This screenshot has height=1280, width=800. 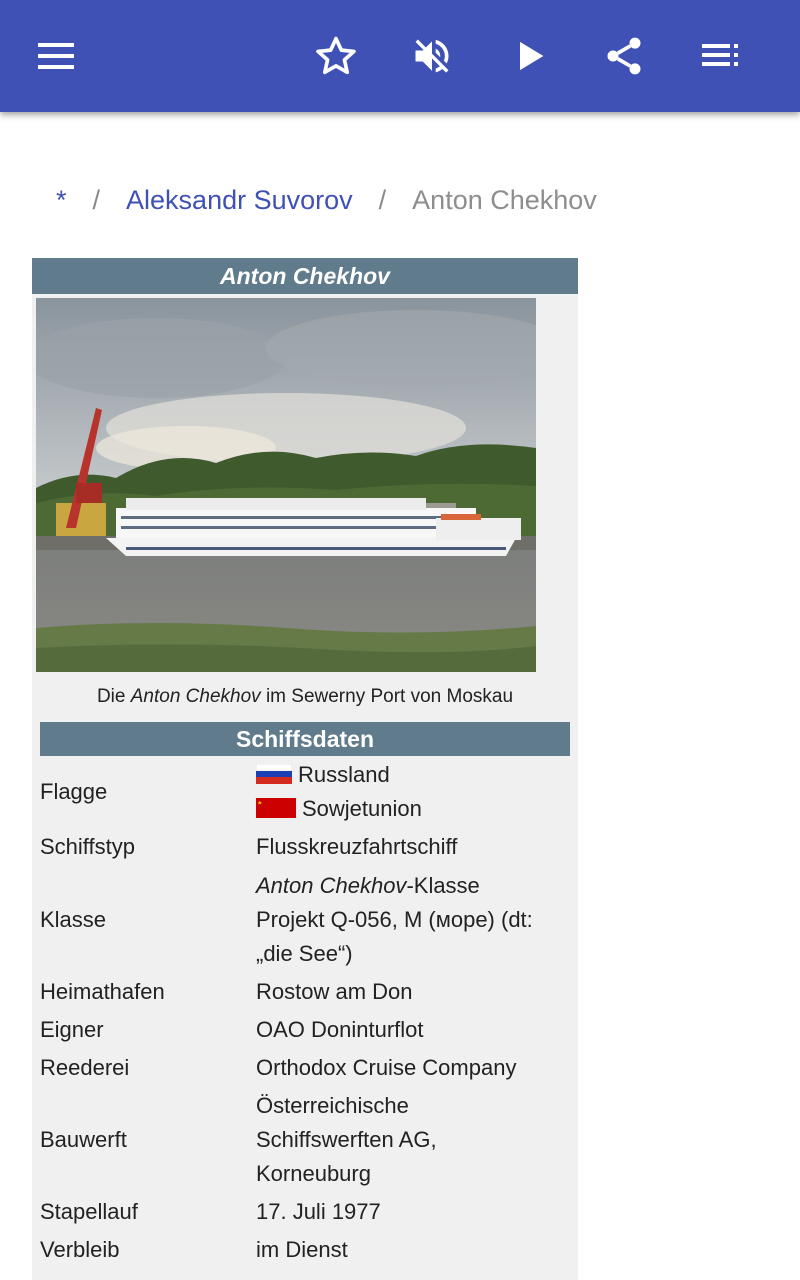 I want to click on row-reederei: Reederei Orthodox Cruise Company, so click(x=305, y=1068).